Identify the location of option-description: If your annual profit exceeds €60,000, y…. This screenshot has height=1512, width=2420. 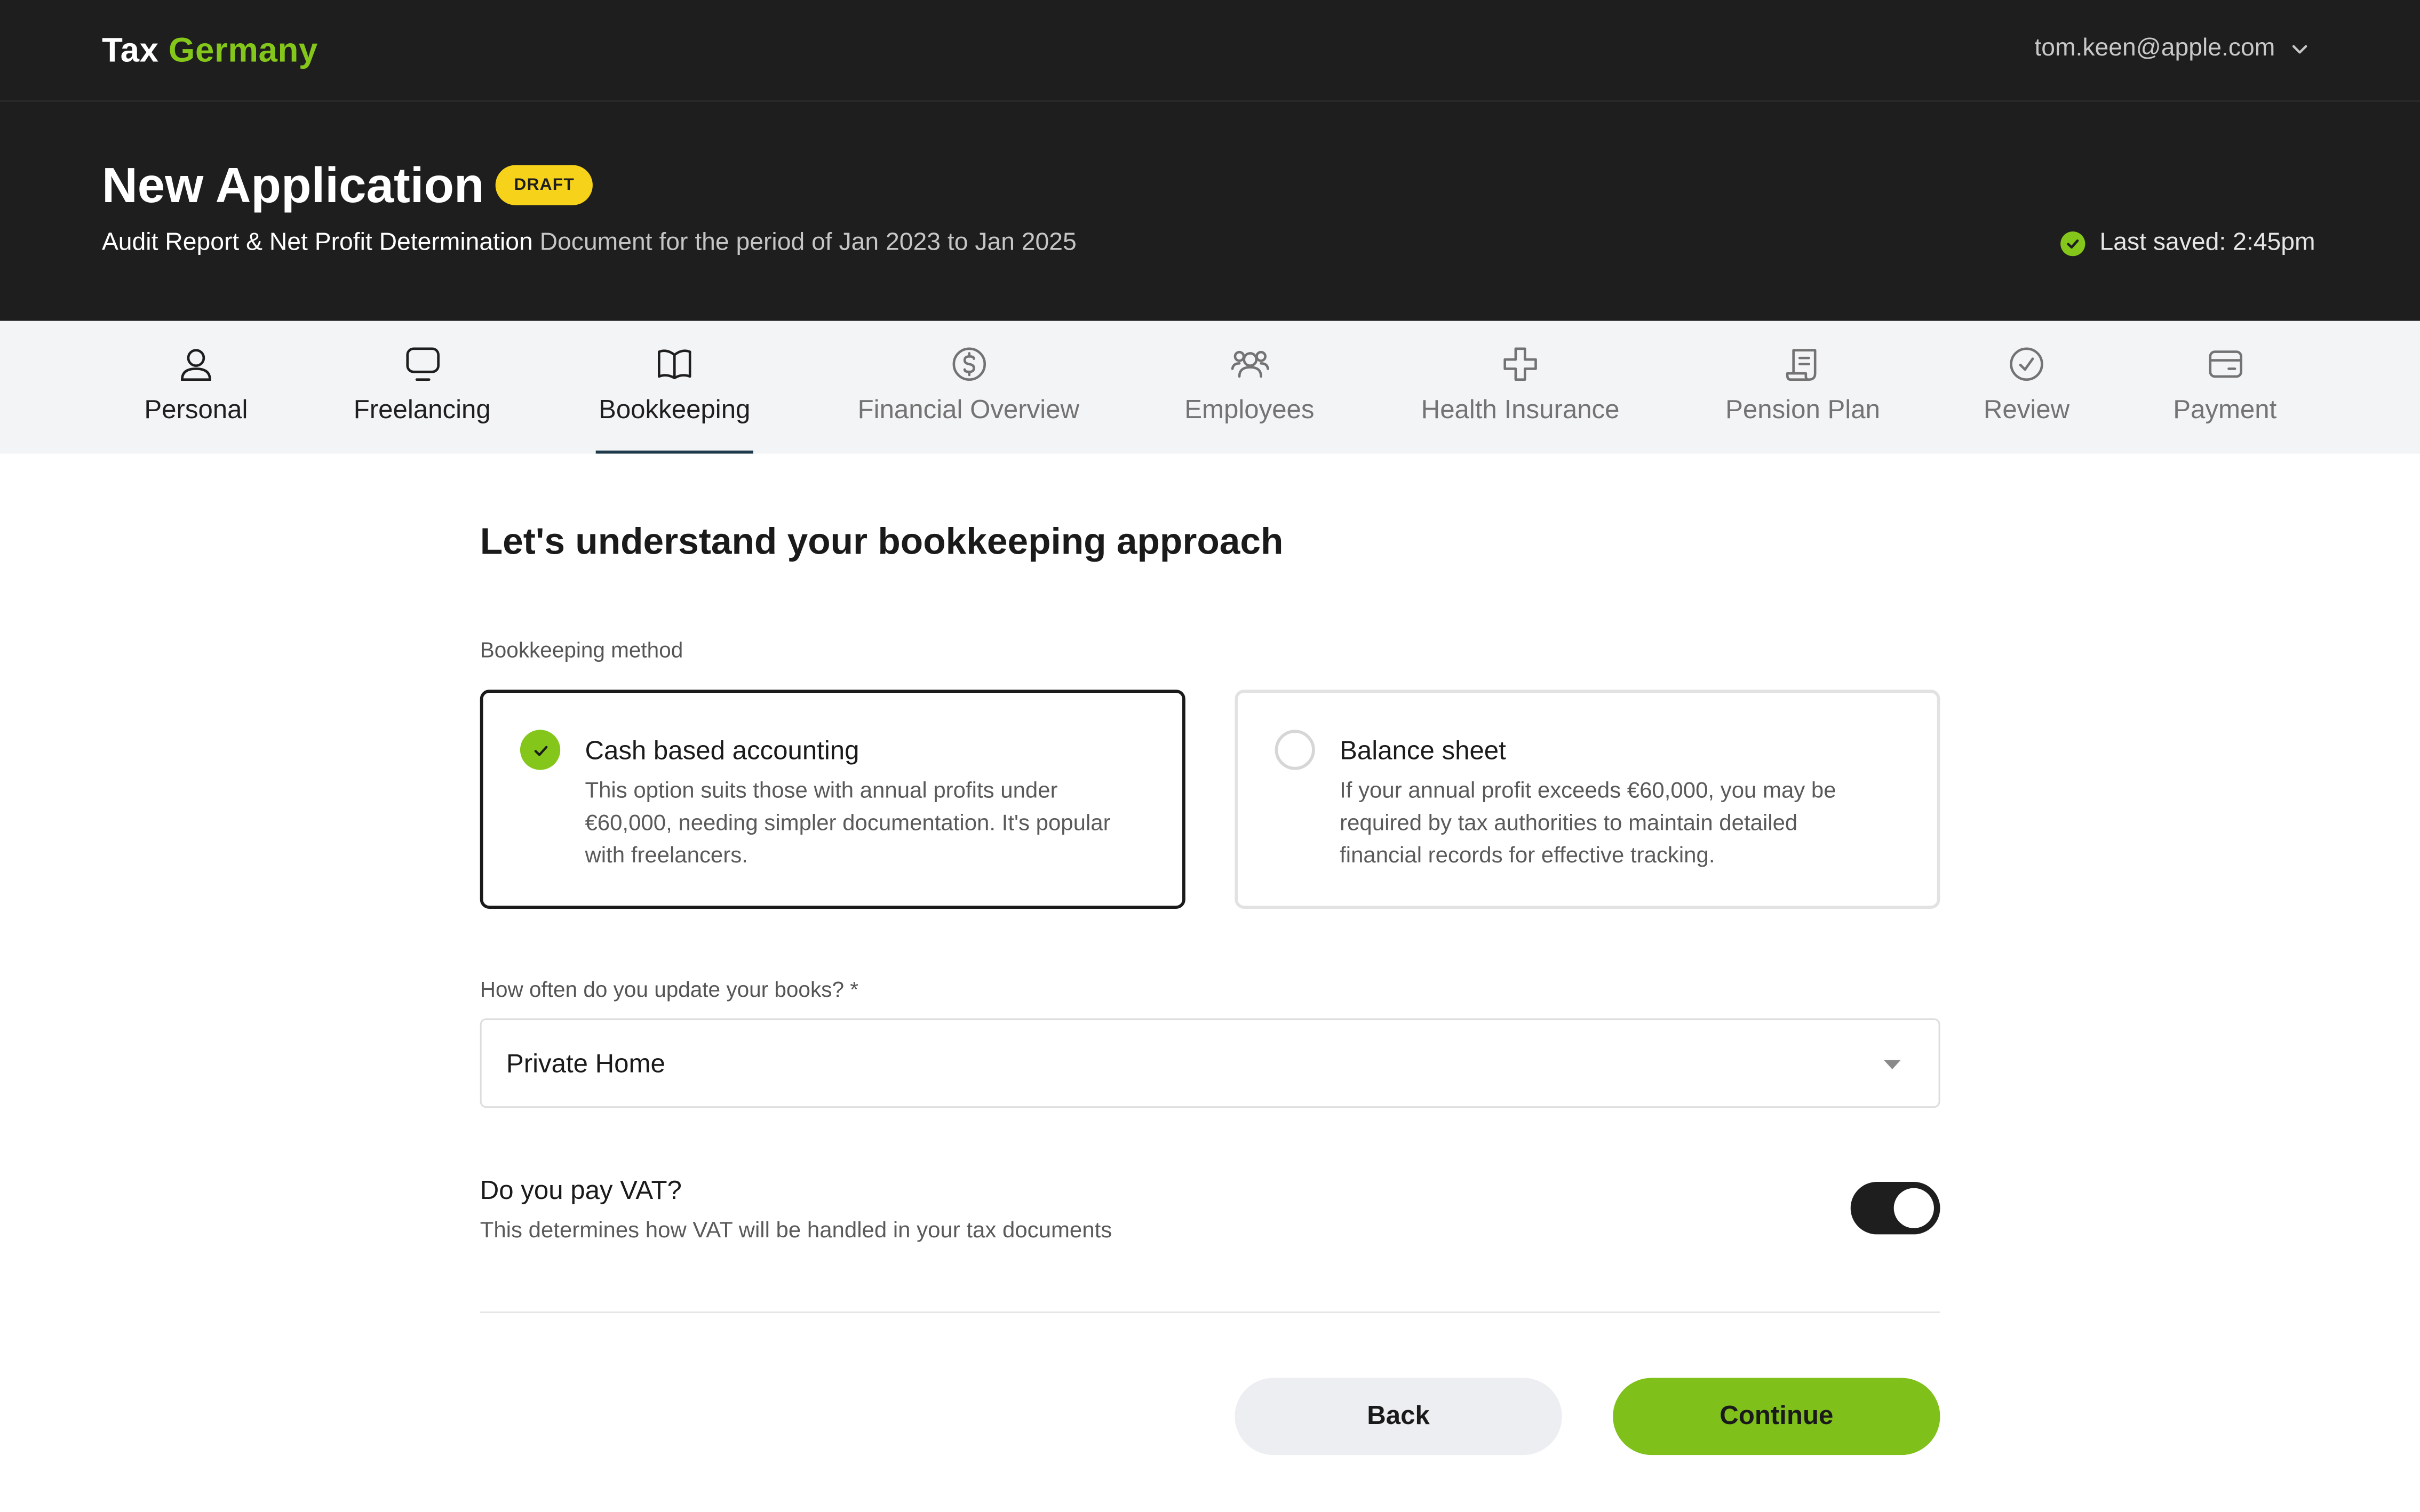
(1588, 824).